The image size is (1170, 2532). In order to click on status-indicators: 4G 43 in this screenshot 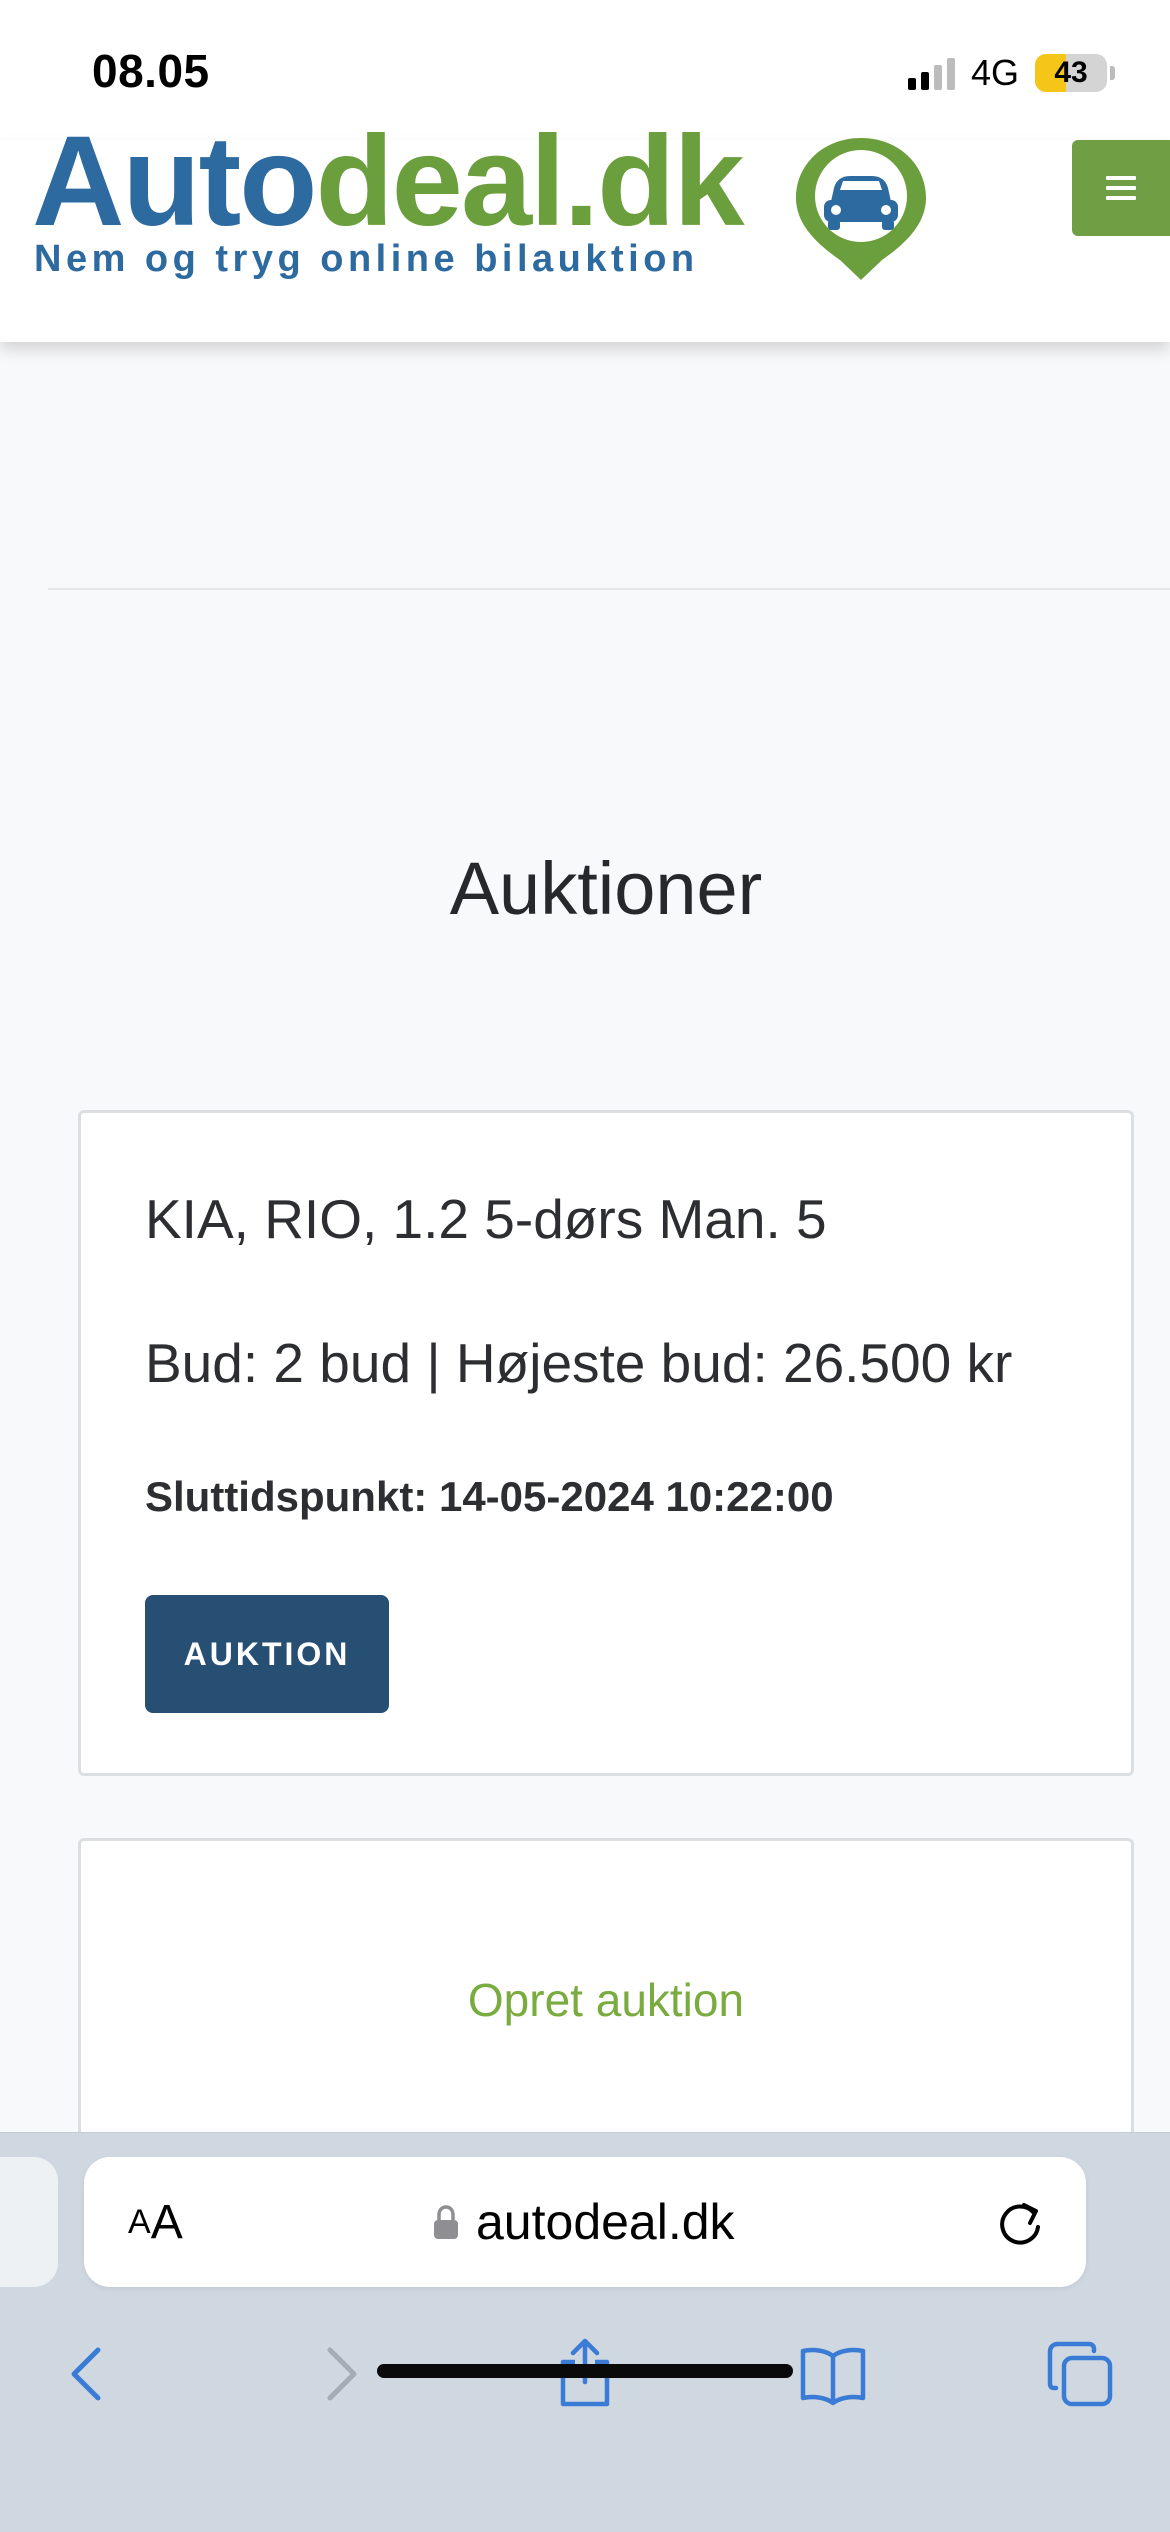, I will do `click(1011, 73)`.